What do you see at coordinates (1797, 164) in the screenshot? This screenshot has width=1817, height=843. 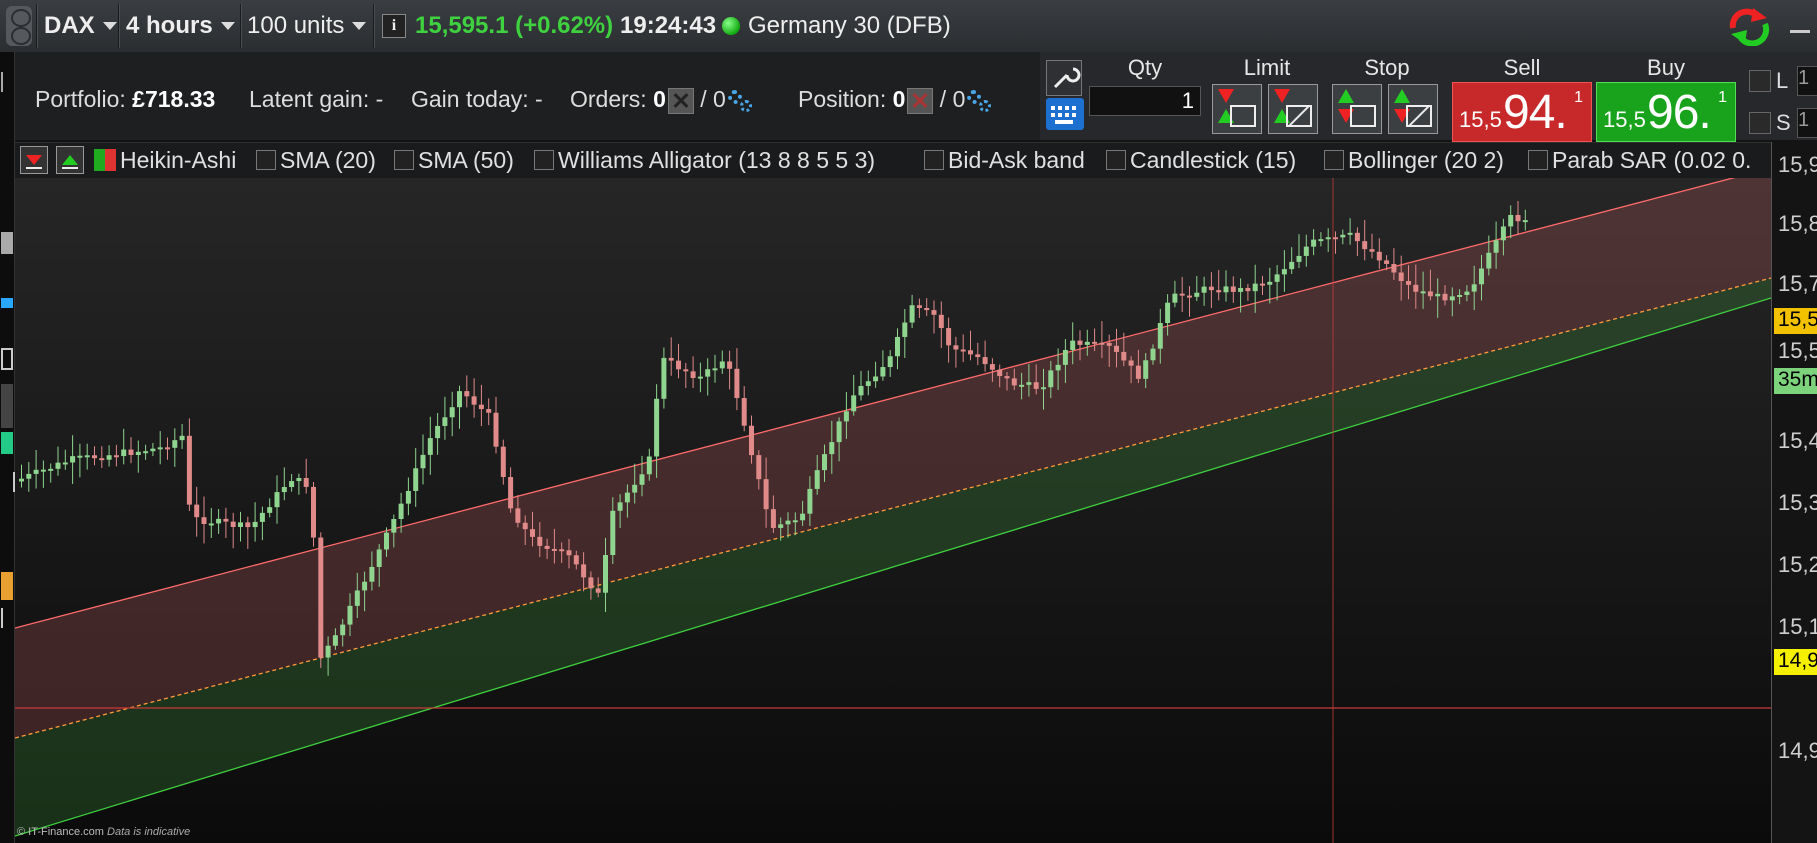 I see `axis-tick-label: 15,9` at bounding box center [1797, 164].